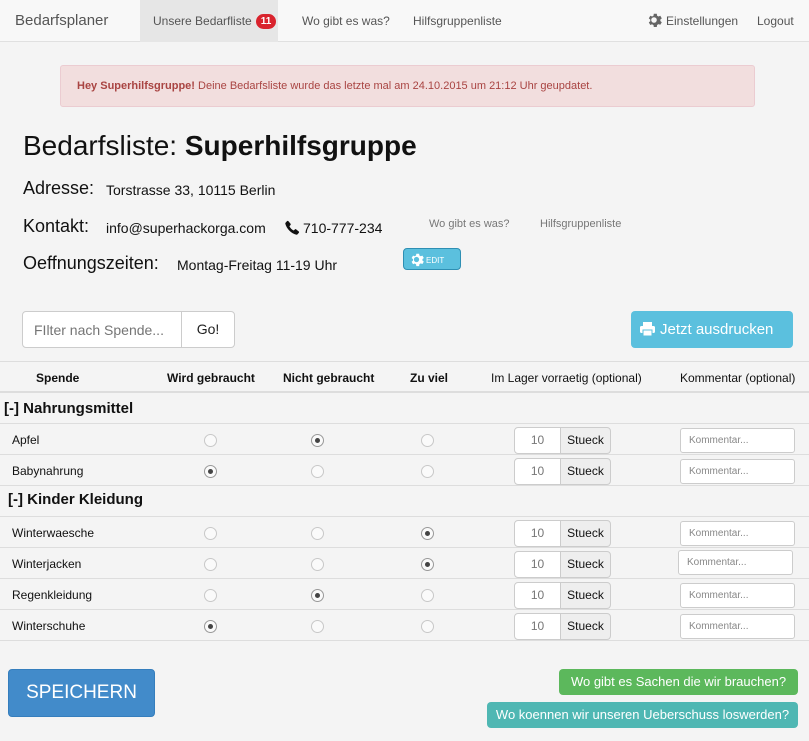  Describe the element at coordinates (566, 378) in the screenshot. I see `col-lager: Im Lager vorraetig (optional)` at that location.